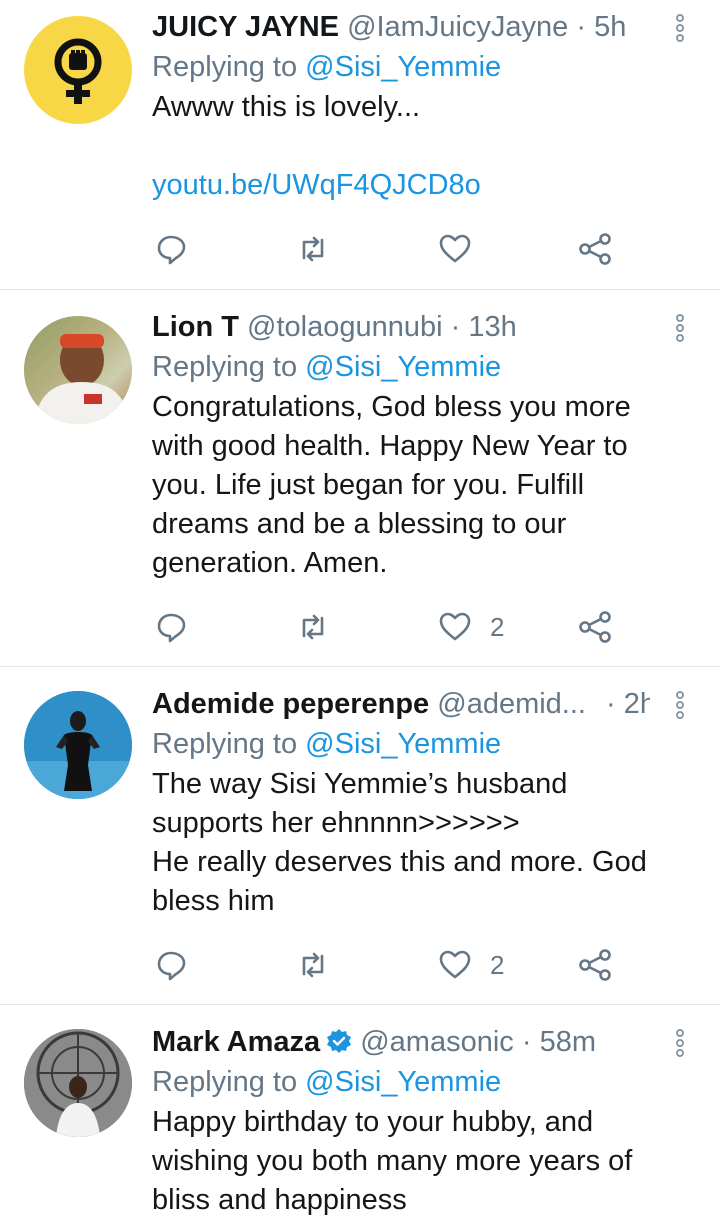  Describe the element at coordinates (345, 327) in the screenshot. I see `user-handle: @tolaogunnubi` at that location.